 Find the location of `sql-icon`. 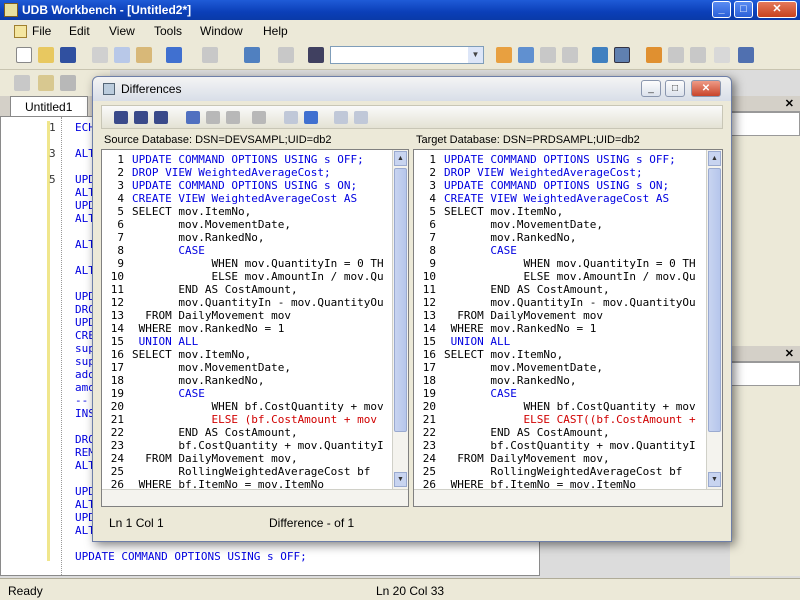

sql-icon is located at coordinates (676, 55).